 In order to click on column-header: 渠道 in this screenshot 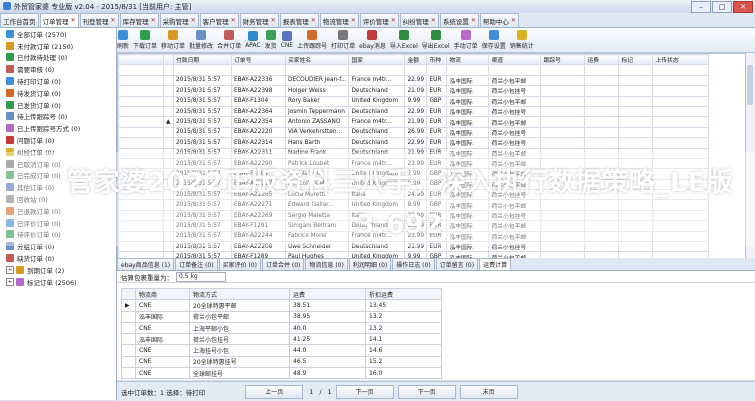, I will do `click(515, 60)`.